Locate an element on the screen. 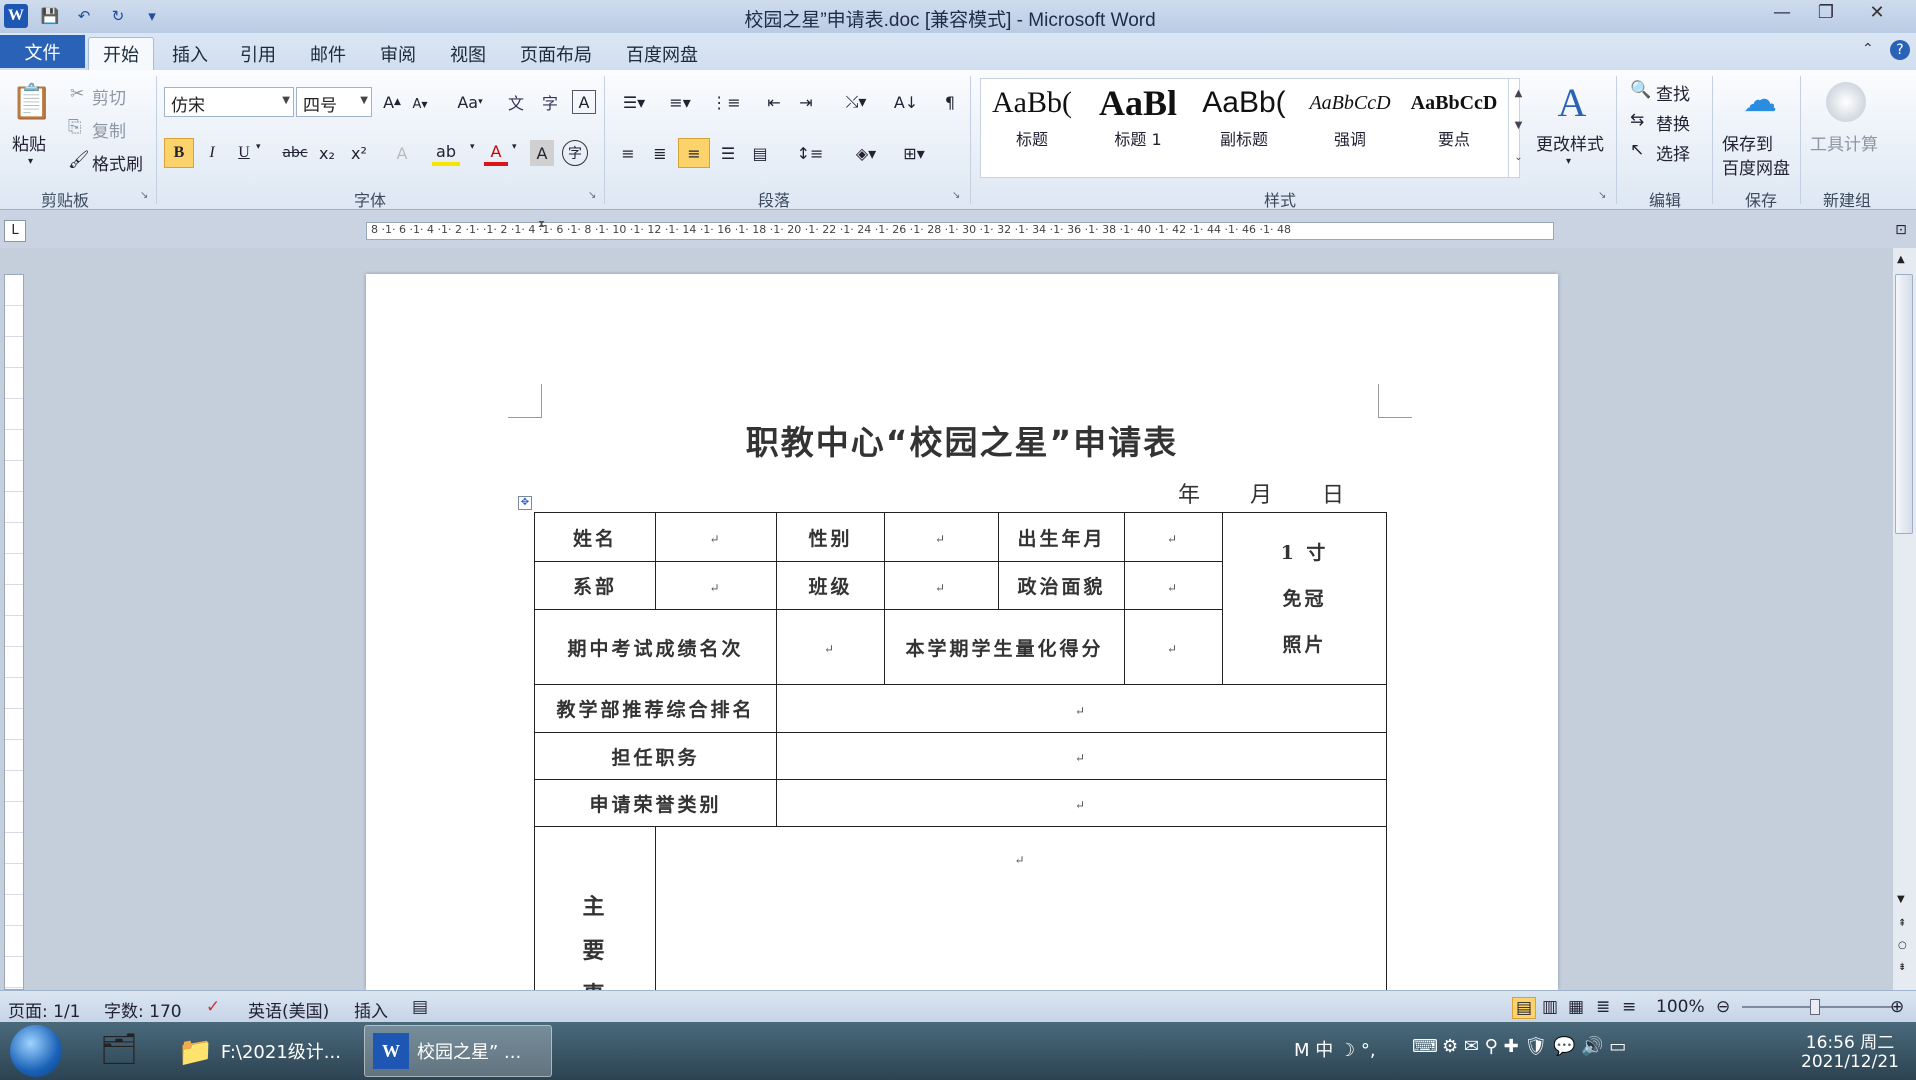 The image size is (1916, 1080). clock-time: 16:56 周二 is located at coordinates (1850, 1040).